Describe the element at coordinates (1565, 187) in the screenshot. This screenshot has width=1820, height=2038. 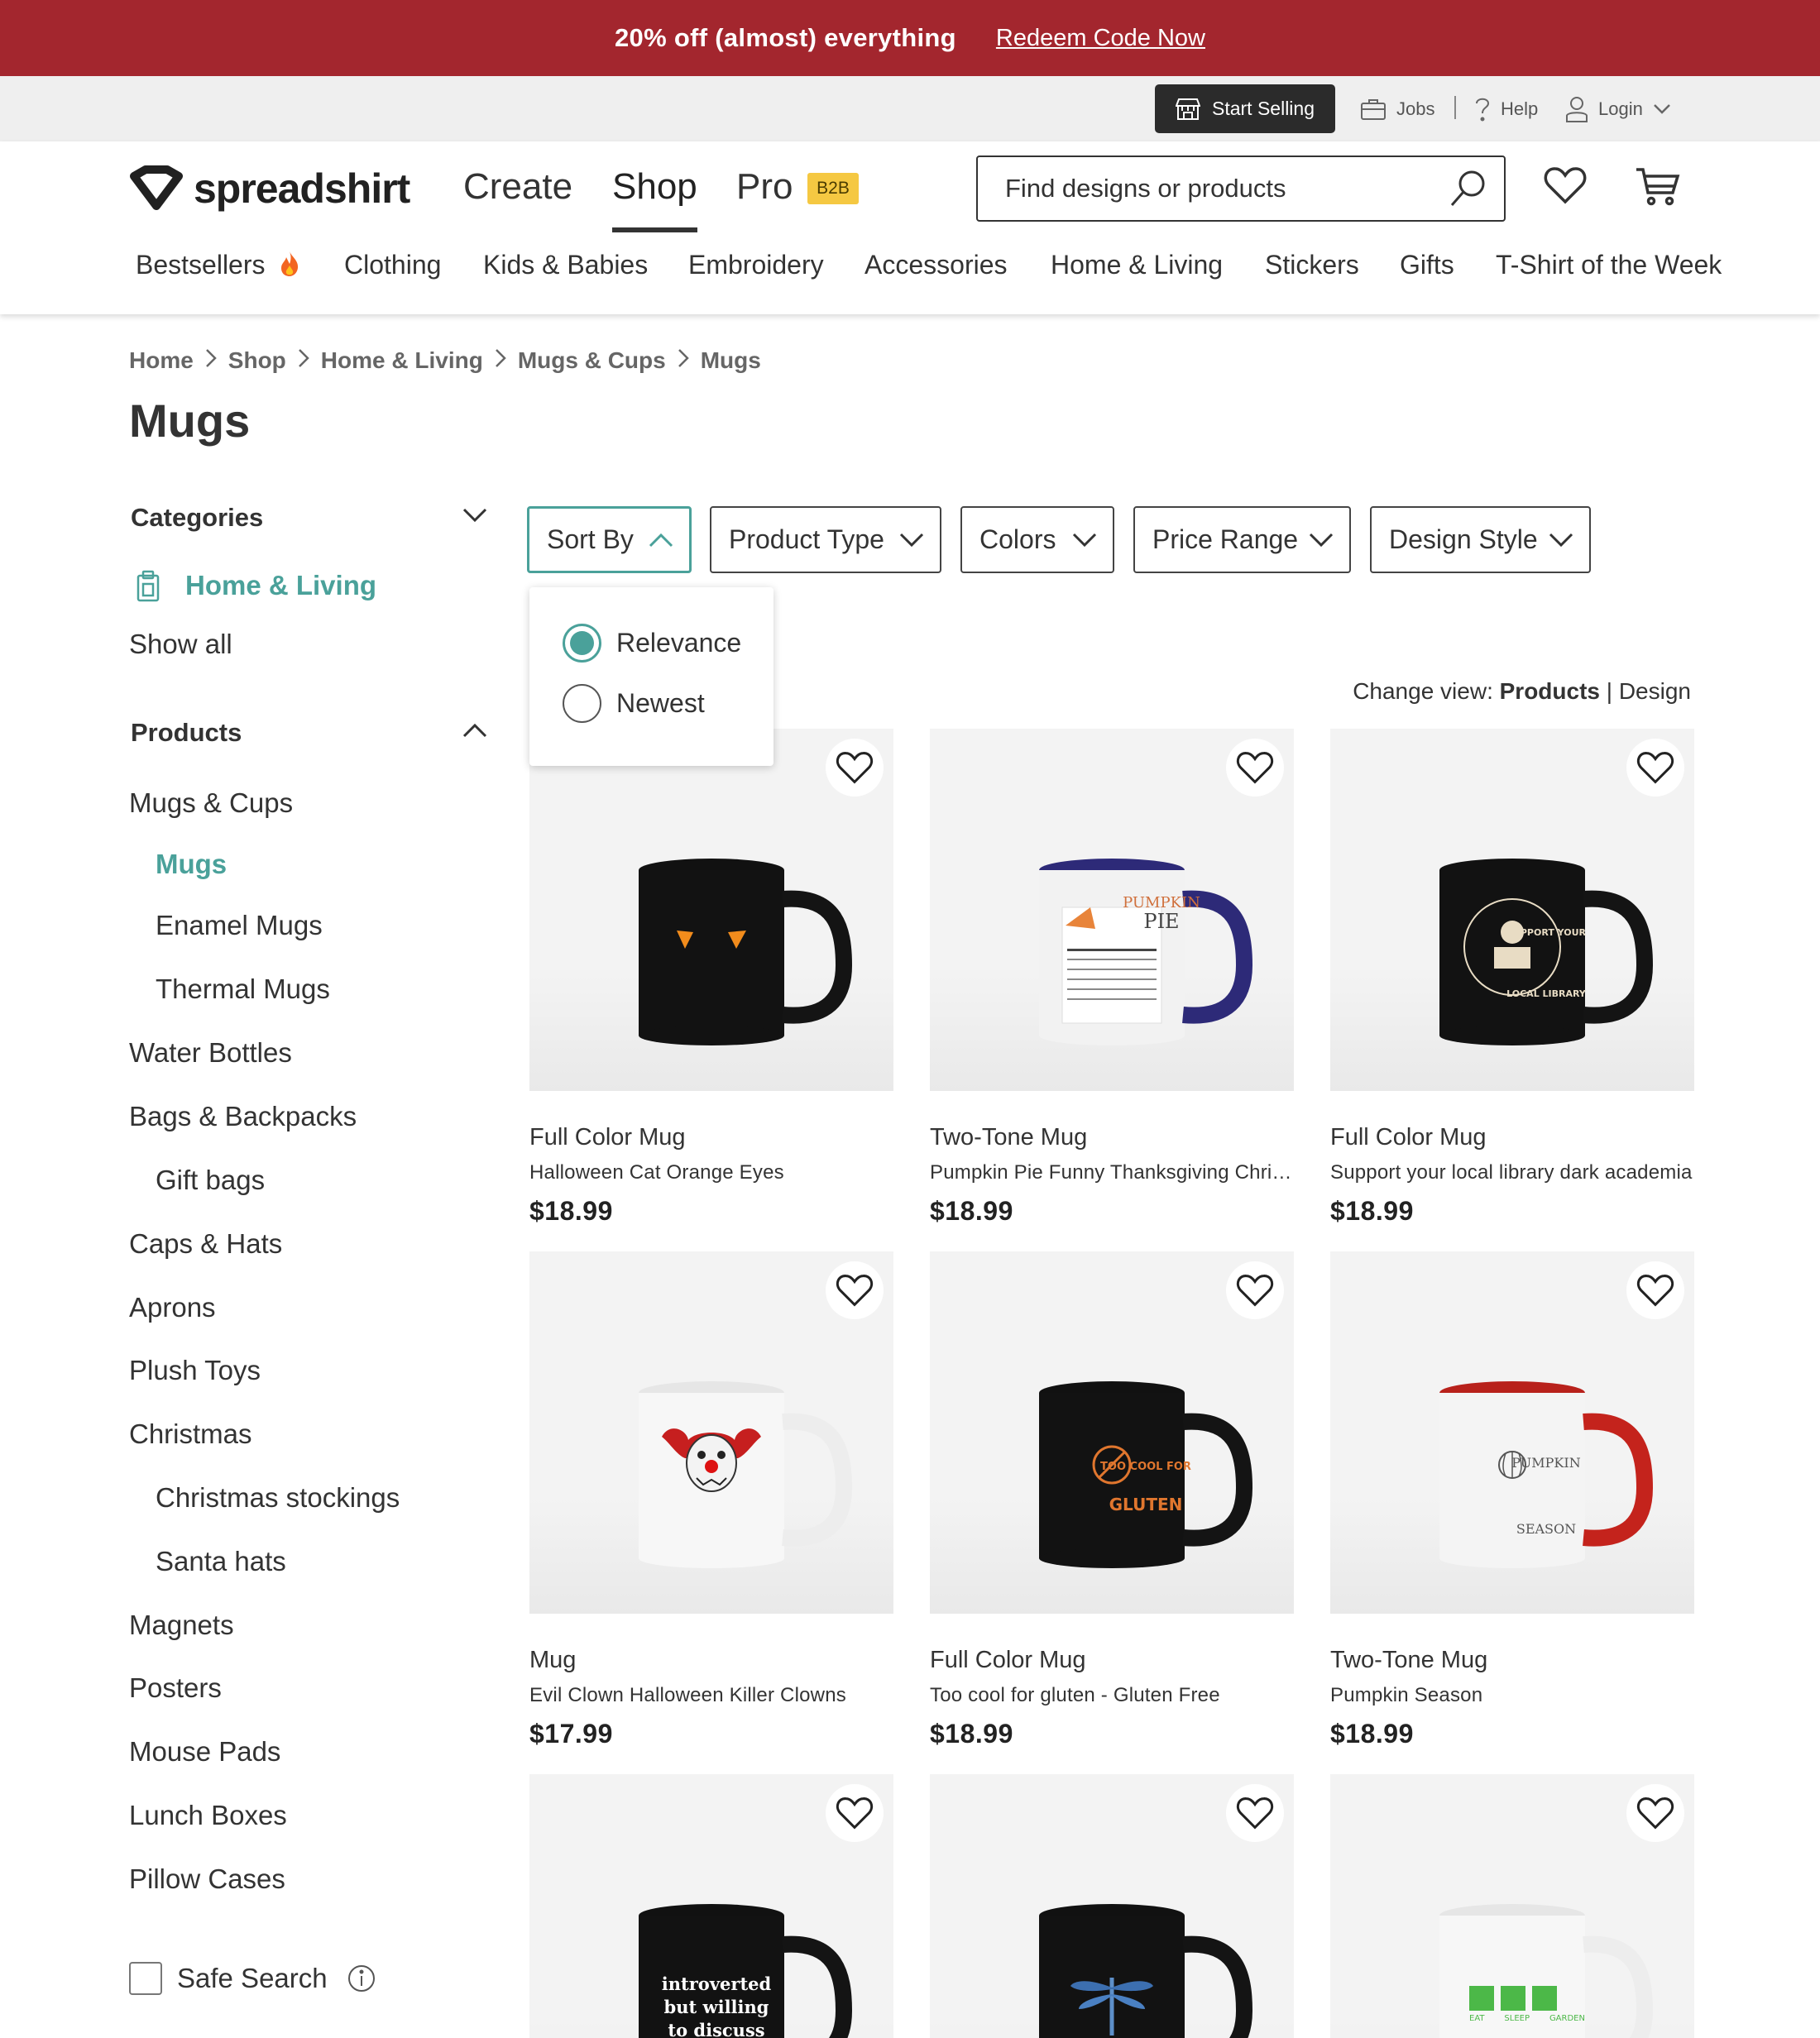
I see `wishlist-button` at that location.